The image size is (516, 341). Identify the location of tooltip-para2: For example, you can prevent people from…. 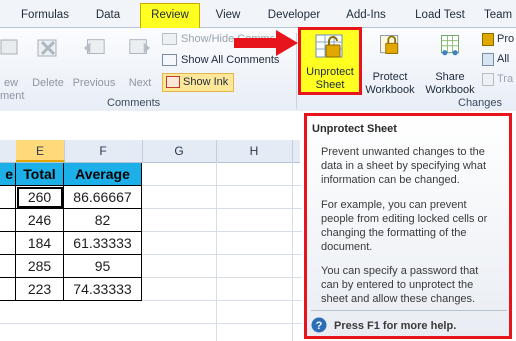
(404, 226).